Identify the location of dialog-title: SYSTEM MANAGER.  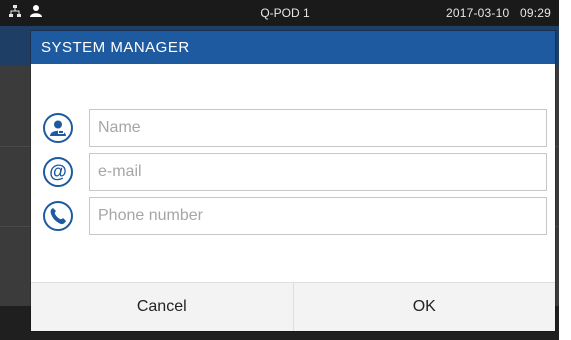
(115, 47).